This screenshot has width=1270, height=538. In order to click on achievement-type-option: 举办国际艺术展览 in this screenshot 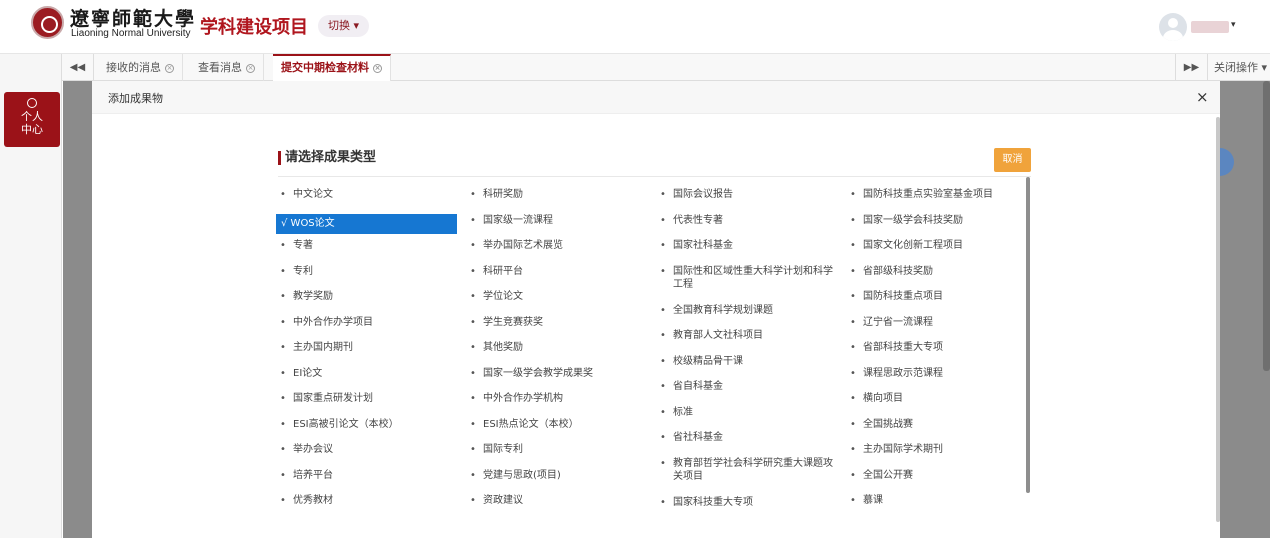, I will do `click(558, 252)`.